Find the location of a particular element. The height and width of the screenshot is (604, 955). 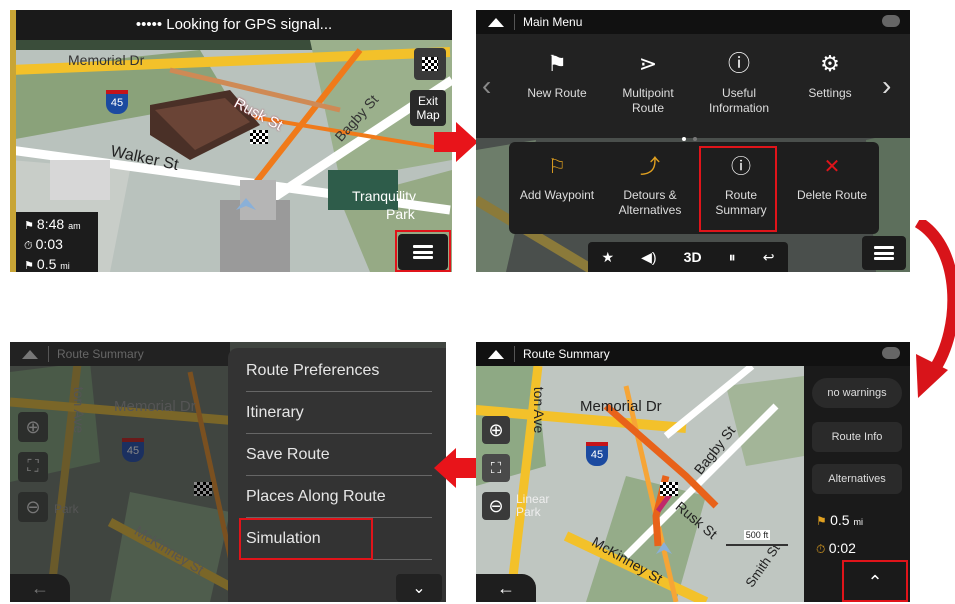

arrow-left-icon is located at coordinates (456, 468).